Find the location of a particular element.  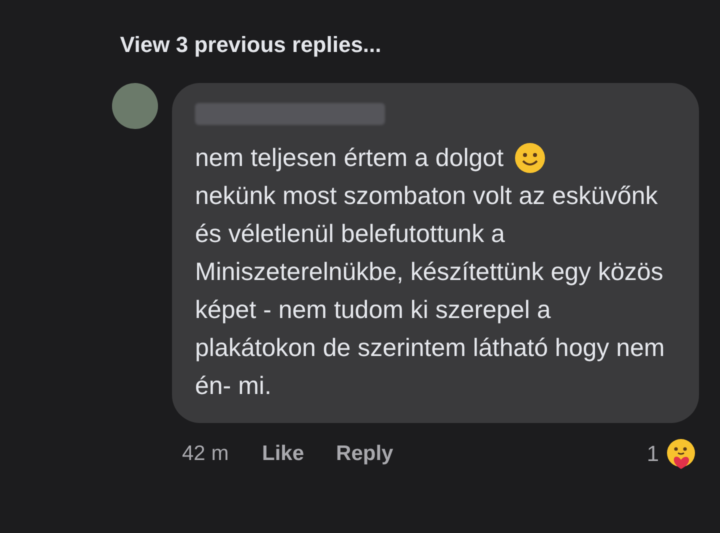

smiley-emoji-icon is located at coordinates (530, 158).